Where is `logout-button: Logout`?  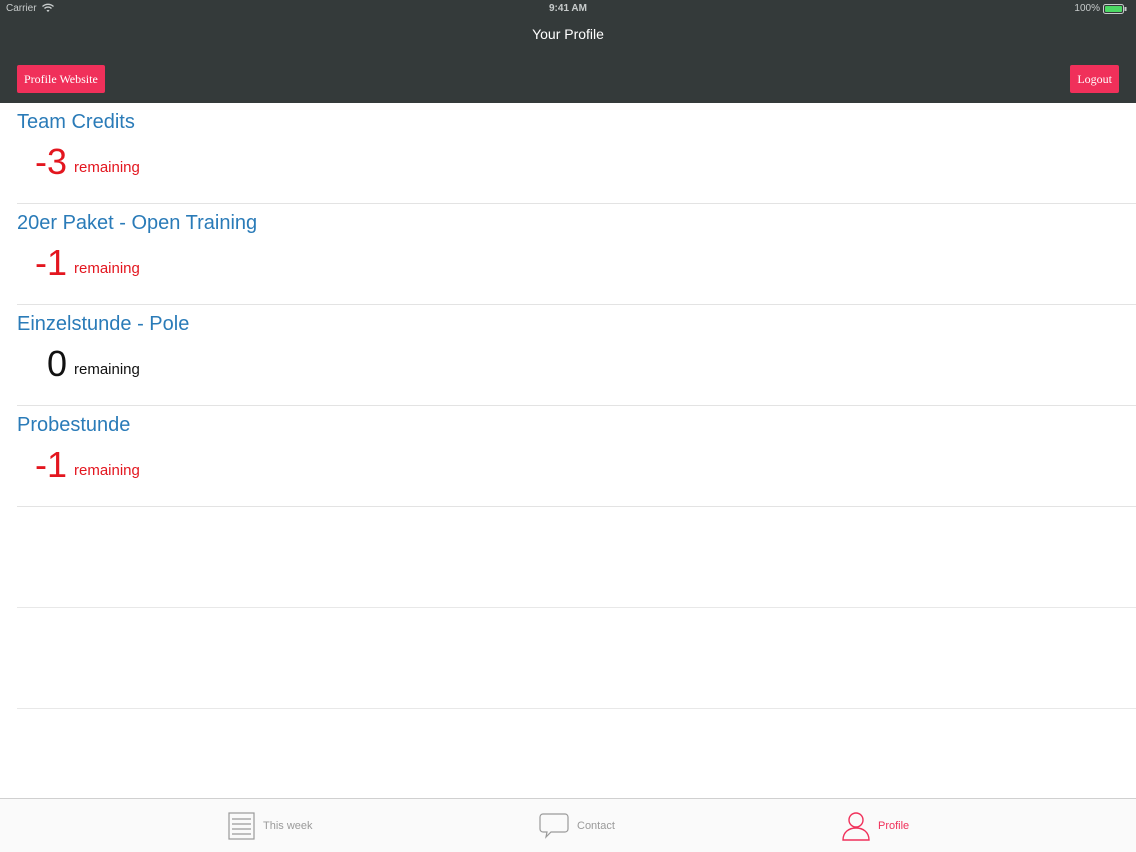
logout-button: Logout is located at coordinates (1094, 79).